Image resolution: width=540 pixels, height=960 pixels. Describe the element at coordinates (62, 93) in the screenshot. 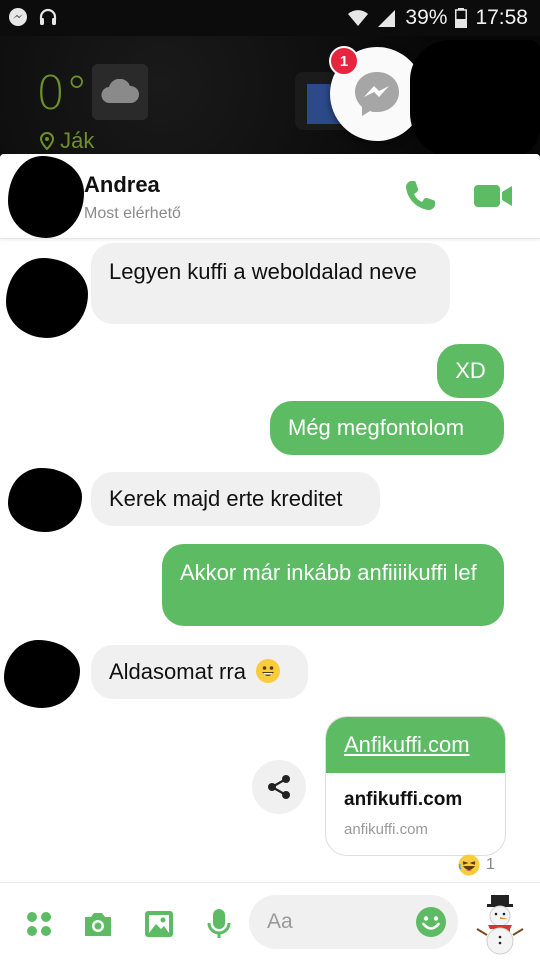

I see `weather-temperature: 0°` at that location.